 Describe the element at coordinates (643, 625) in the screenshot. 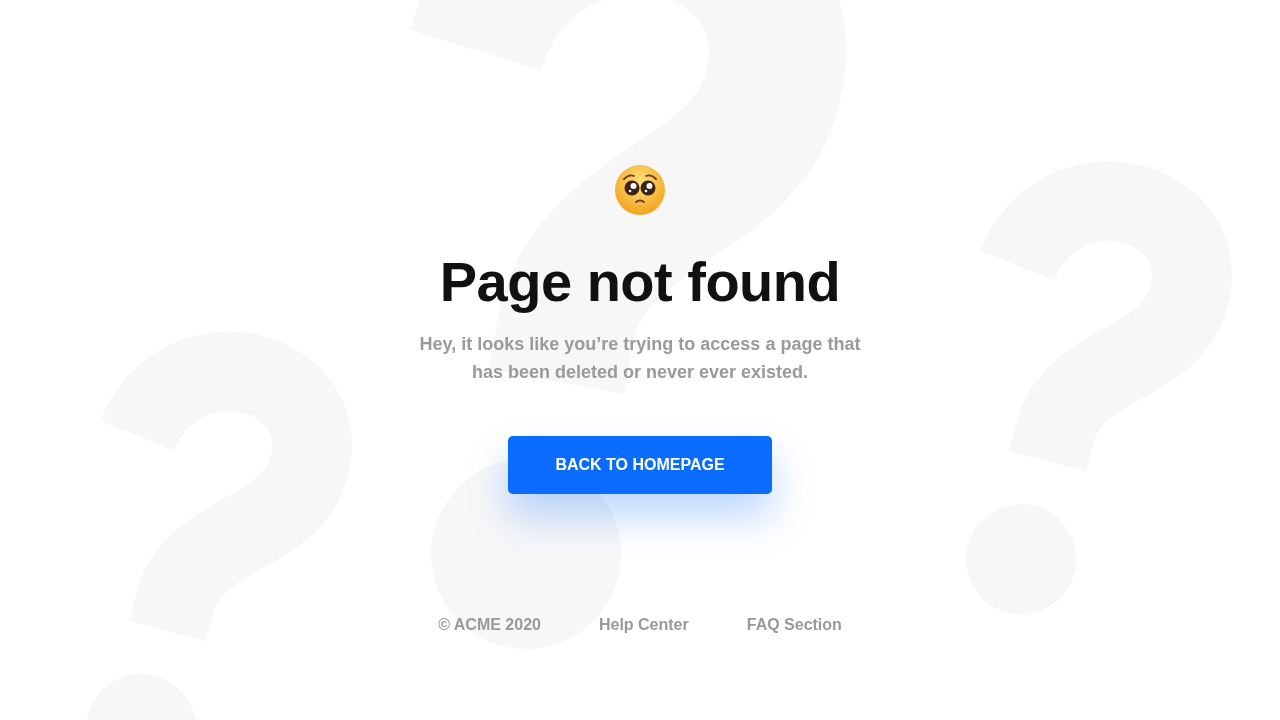

I see `footer-link: Help Center` at that location.